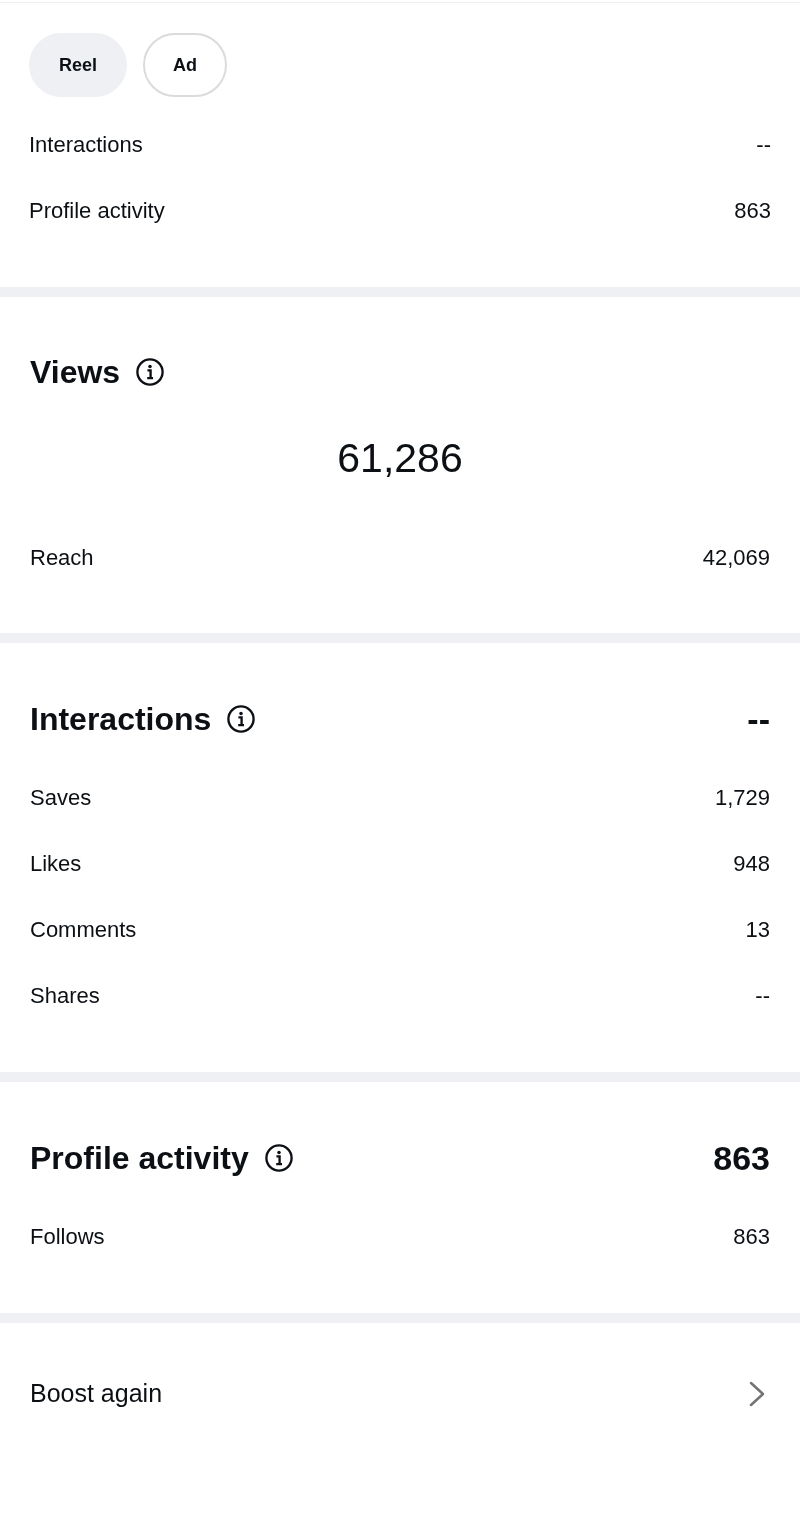  I want to click on metric-label: Follows, so click(67, 1236).